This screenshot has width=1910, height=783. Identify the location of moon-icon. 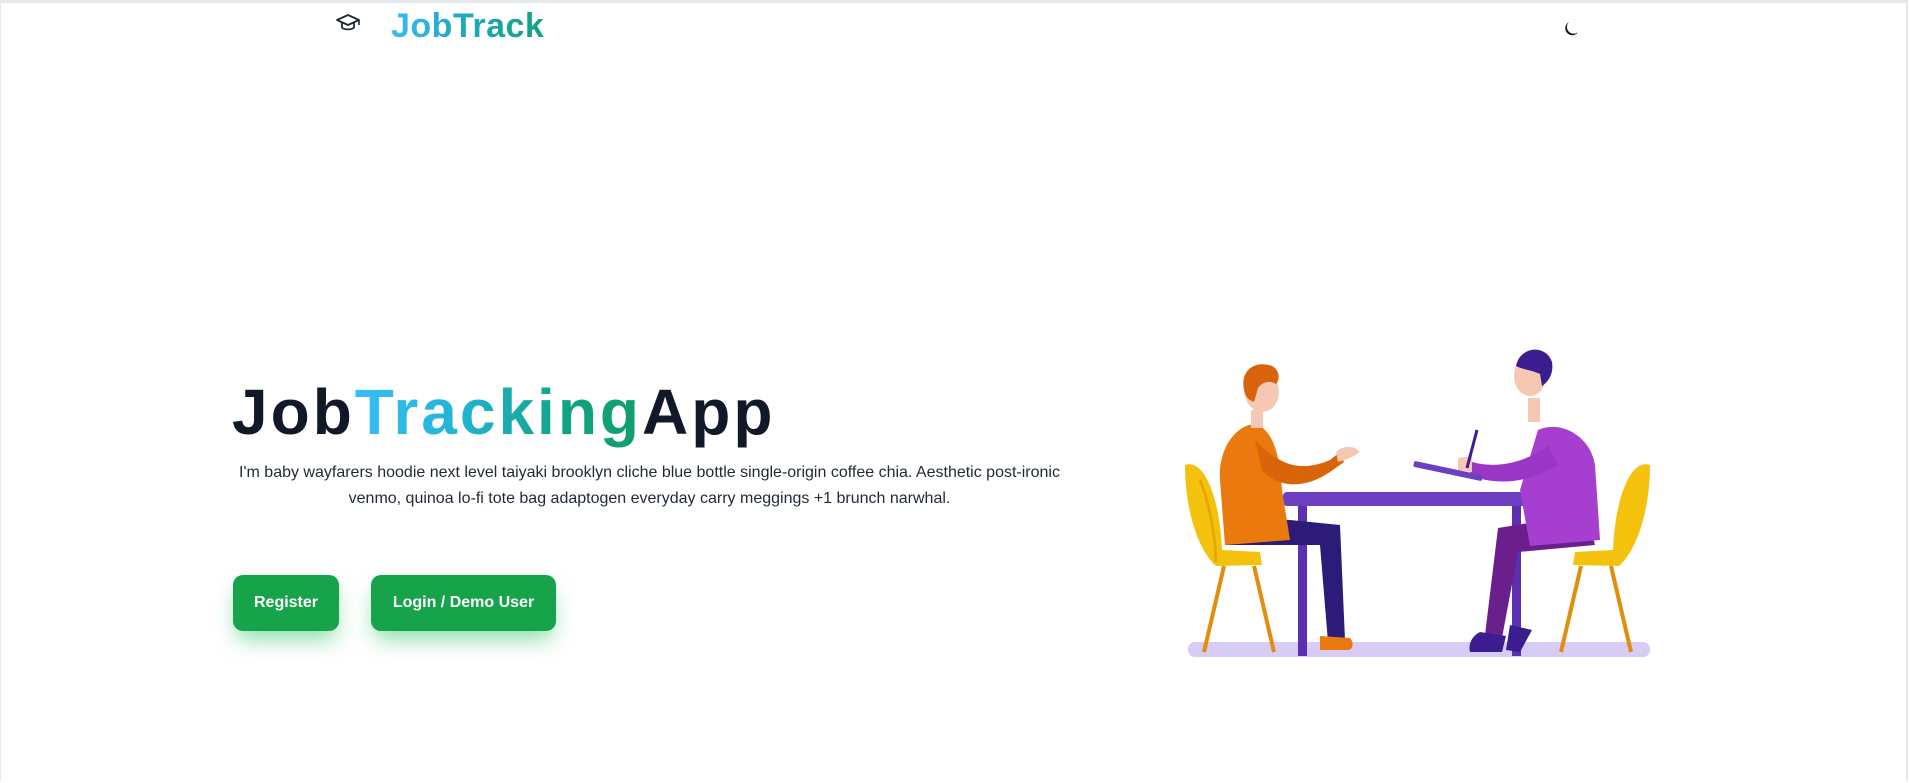
(1573, 28).